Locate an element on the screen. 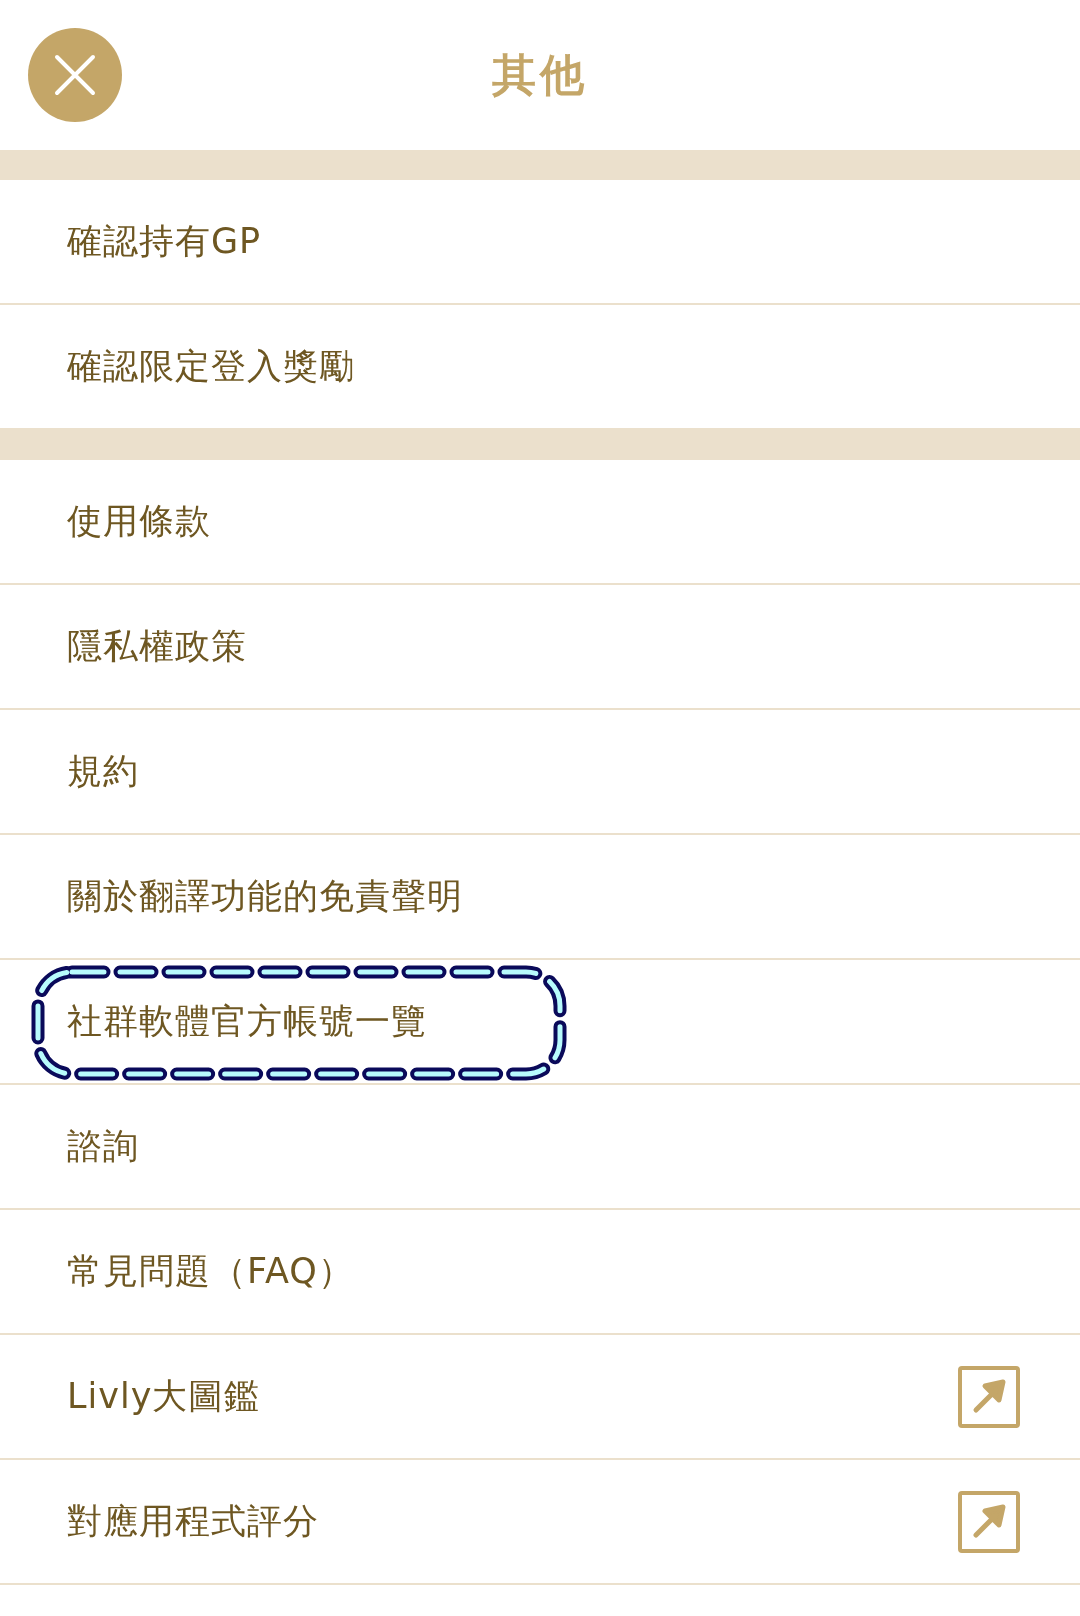  menu-item-label: 社群軟體官方帳號一覽 is located at coordinates (247, 1021).